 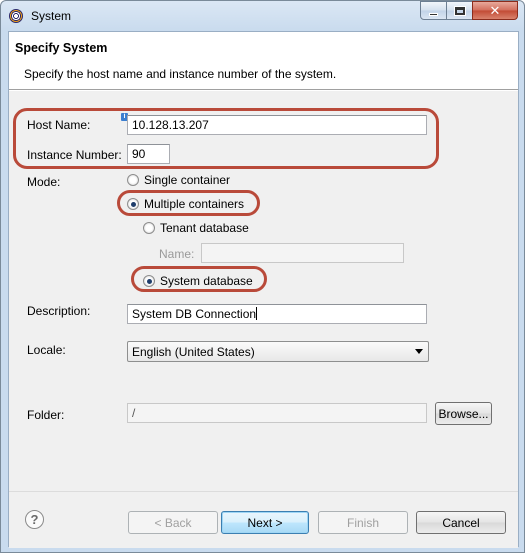 I want to click on radio-system-label: System database, so click(x=206, y=281).